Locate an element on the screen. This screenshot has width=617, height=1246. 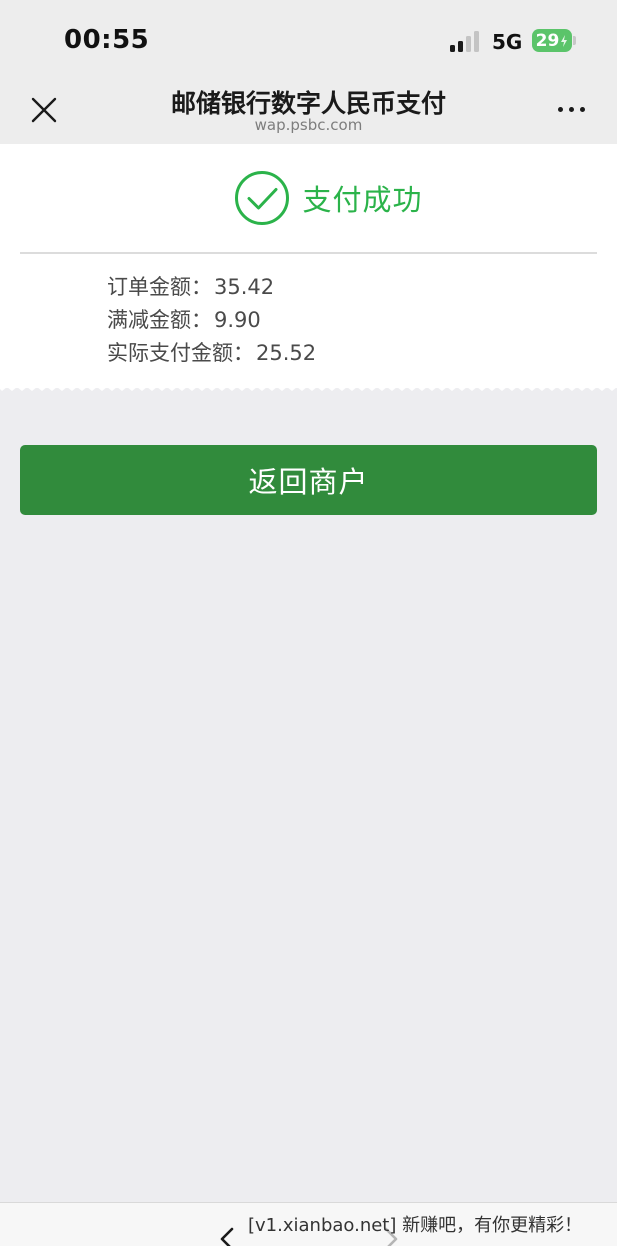
order-amount-row: 订单金额：35.42 is located at coordinates (190, 286).